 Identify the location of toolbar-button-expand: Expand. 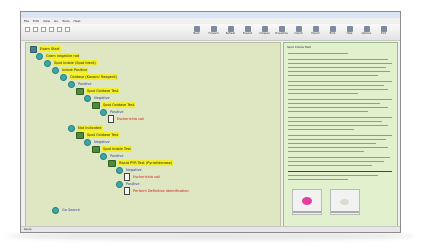
(247, 32).